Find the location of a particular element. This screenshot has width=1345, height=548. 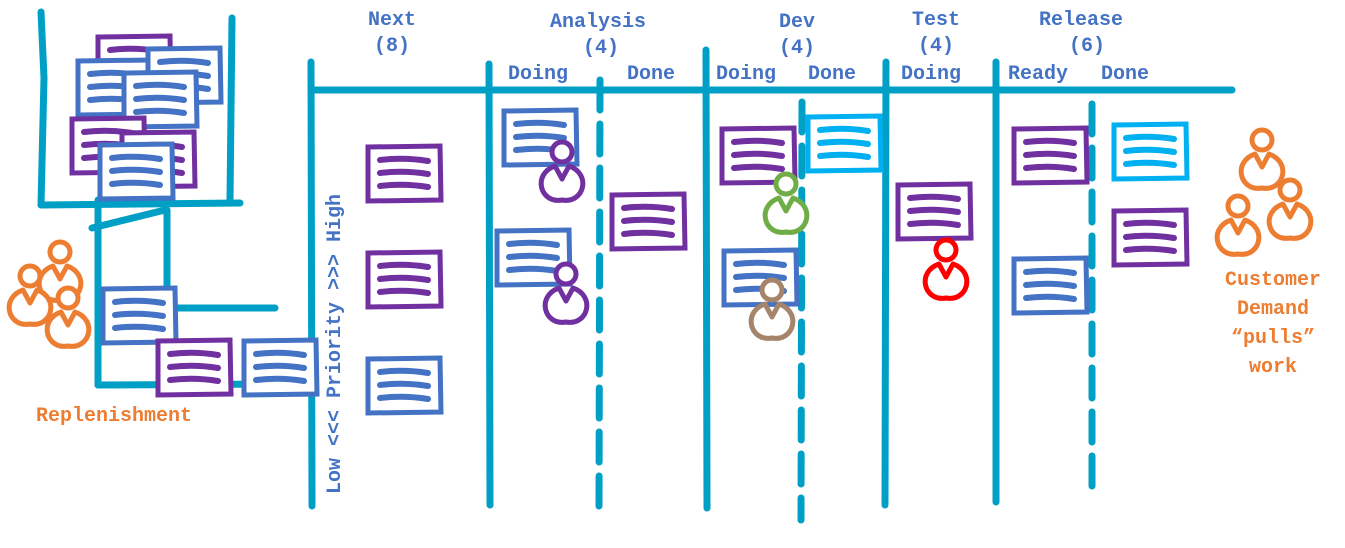

backlog-left-wall is located at coordinates (42, 108).